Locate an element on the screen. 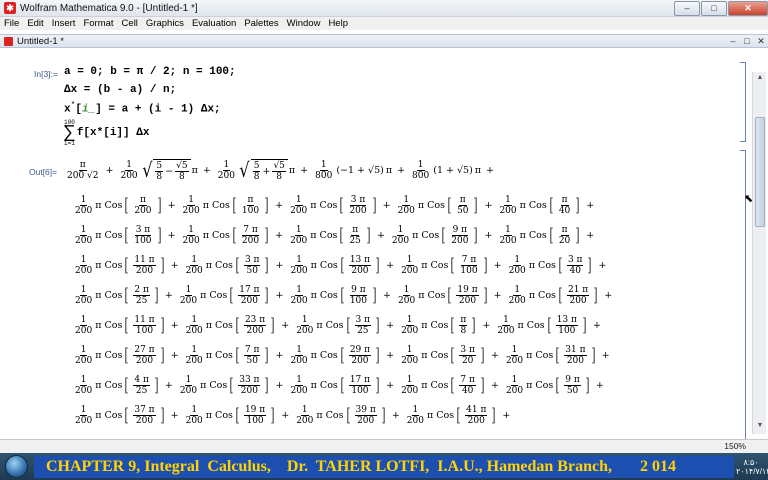  menu-insert: Insert is located at coordinates (64, 23).